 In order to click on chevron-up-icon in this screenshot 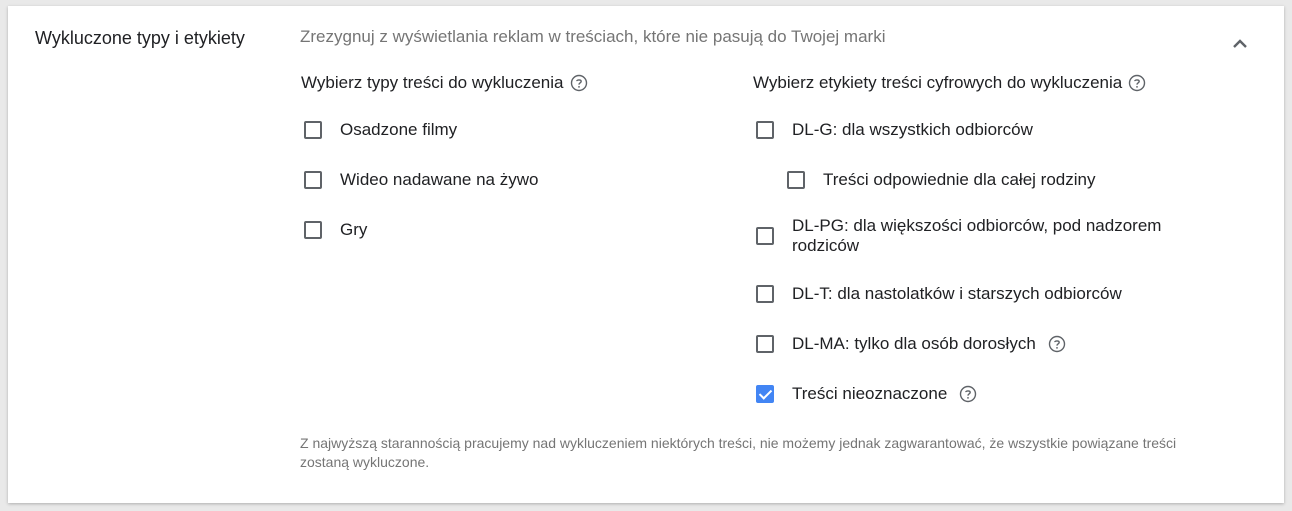, I will do `click(1240, 43)`.